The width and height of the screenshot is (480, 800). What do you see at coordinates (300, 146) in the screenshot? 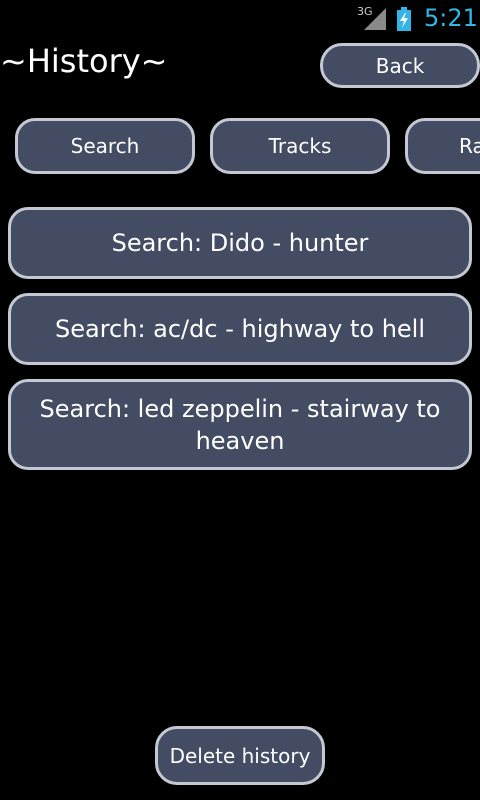
I see `tab-tracks: Tracks` at bounding box center [300, 146].